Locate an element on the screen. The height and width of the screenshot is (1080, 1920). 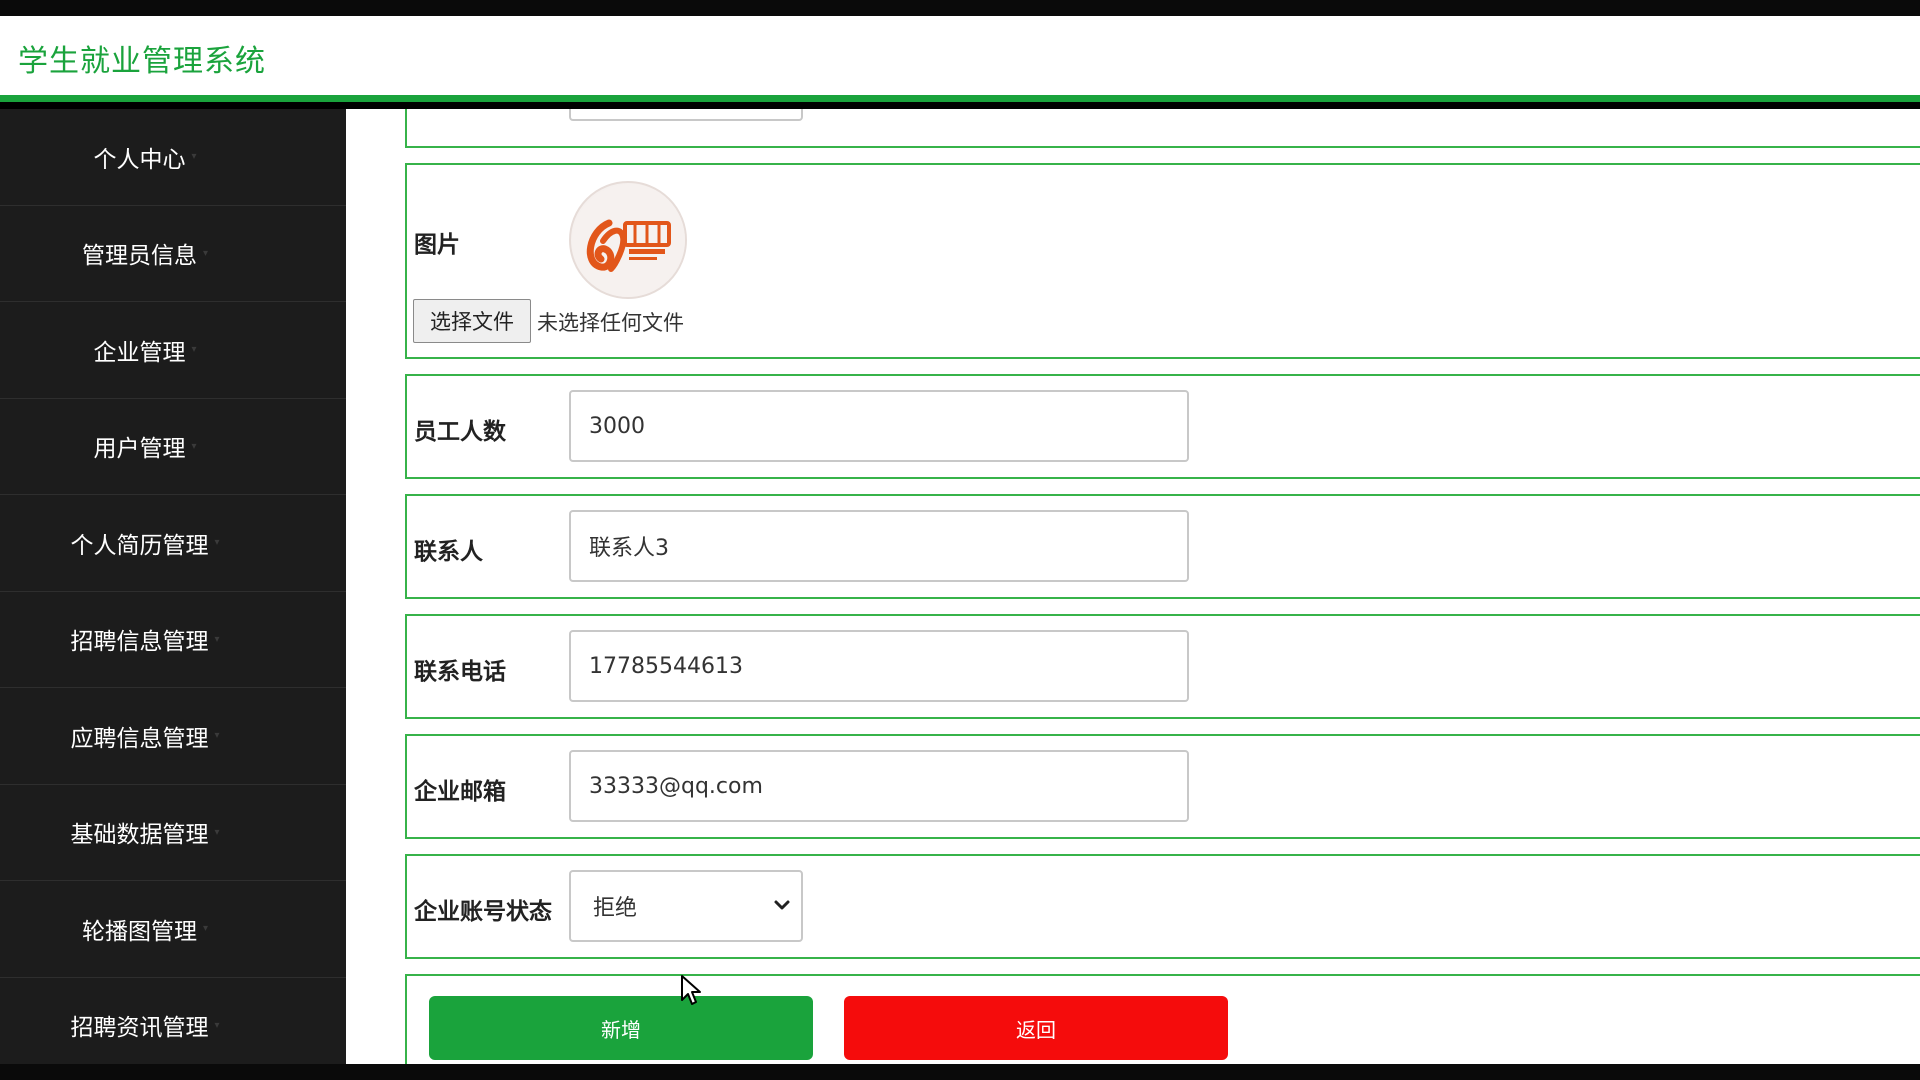
image-label: 图片 is located at coordinates (437, 245).